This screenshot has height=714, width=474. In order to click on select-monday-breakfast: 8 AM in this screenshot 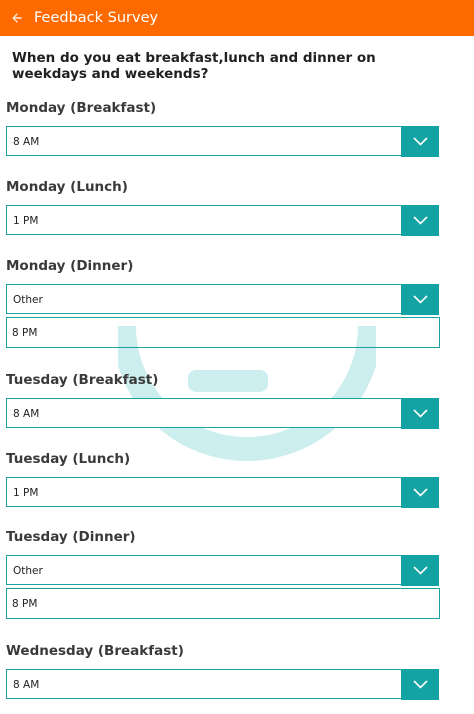, I will do `click(222, 141)`.